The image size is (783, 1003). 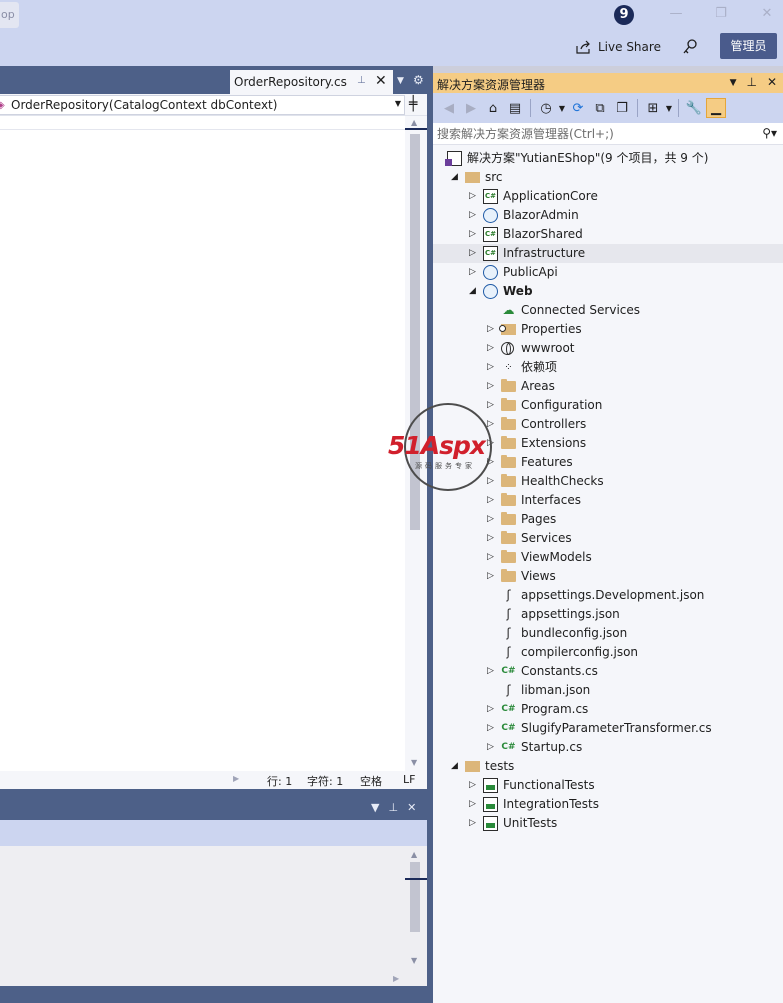 What do you see at coordinates (608, 747) in the screenshot?
I see `tree-item: ▷ C# Startup.cs` at bounding box center [608, 747].